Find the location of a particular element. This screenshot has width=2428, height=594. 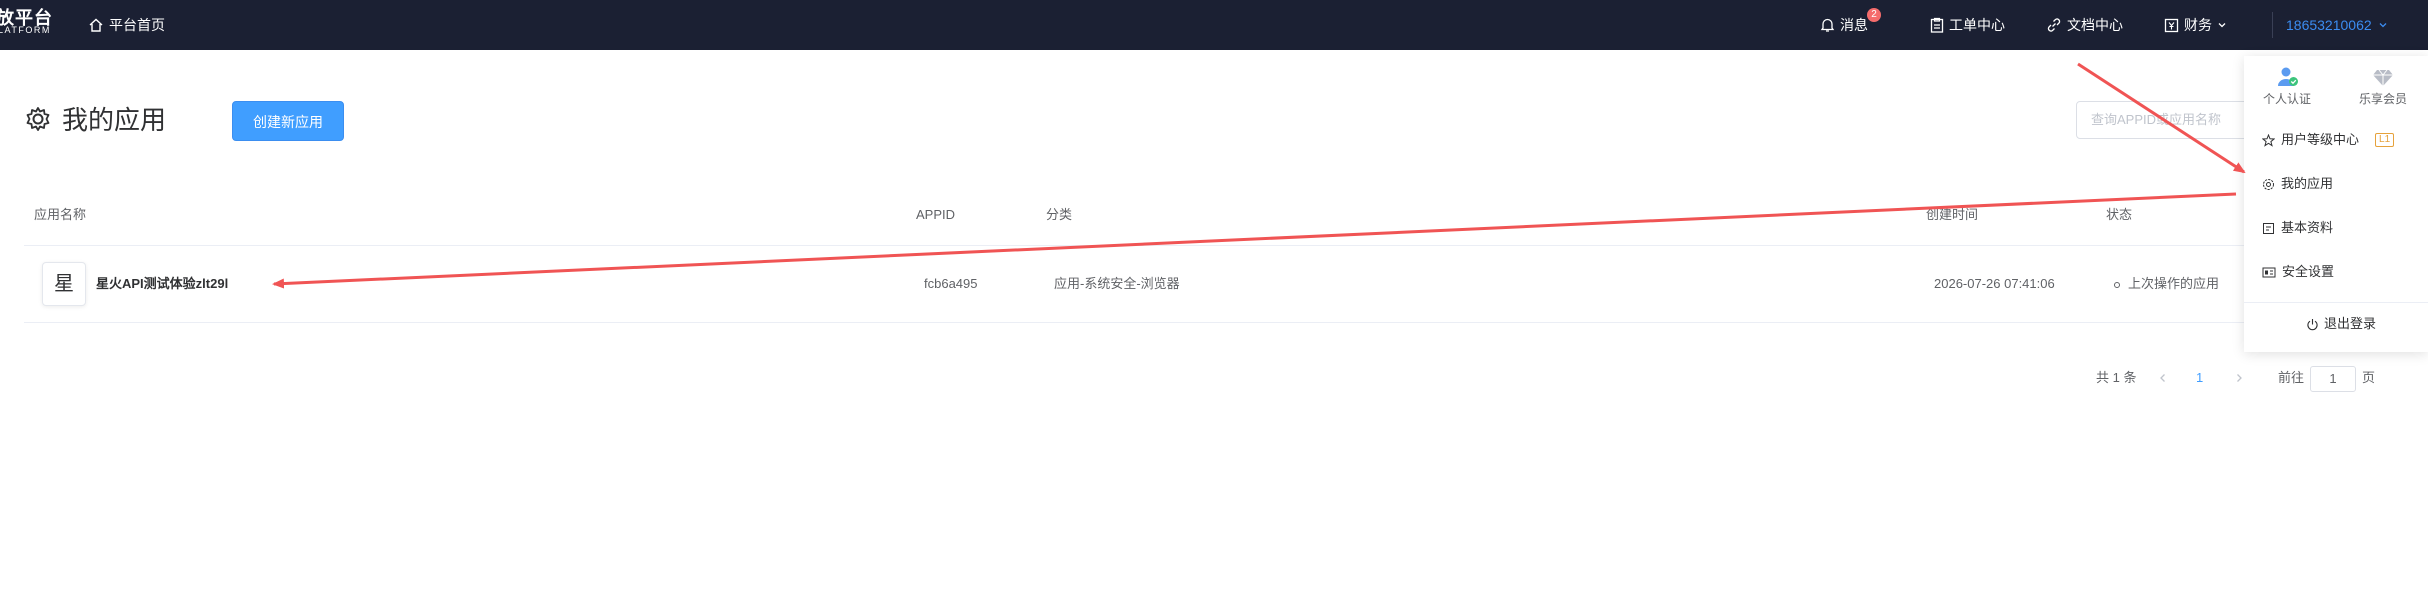

menu-security: 安全设置 is located at coordinates (2298, 272).